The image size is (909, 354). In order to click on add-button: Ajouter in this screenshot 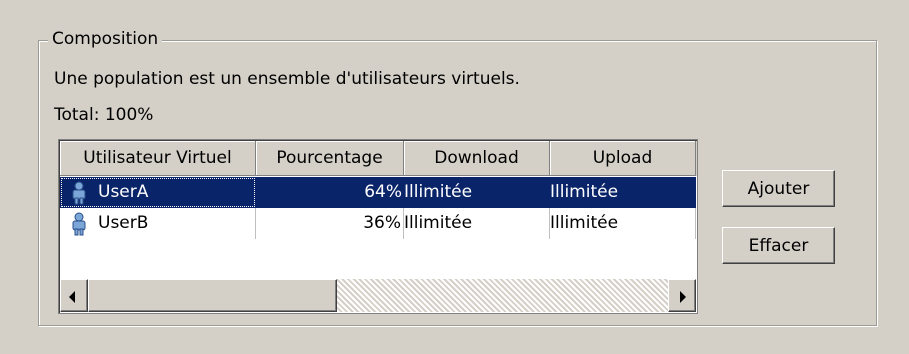, I will do `click(778, 188)`.